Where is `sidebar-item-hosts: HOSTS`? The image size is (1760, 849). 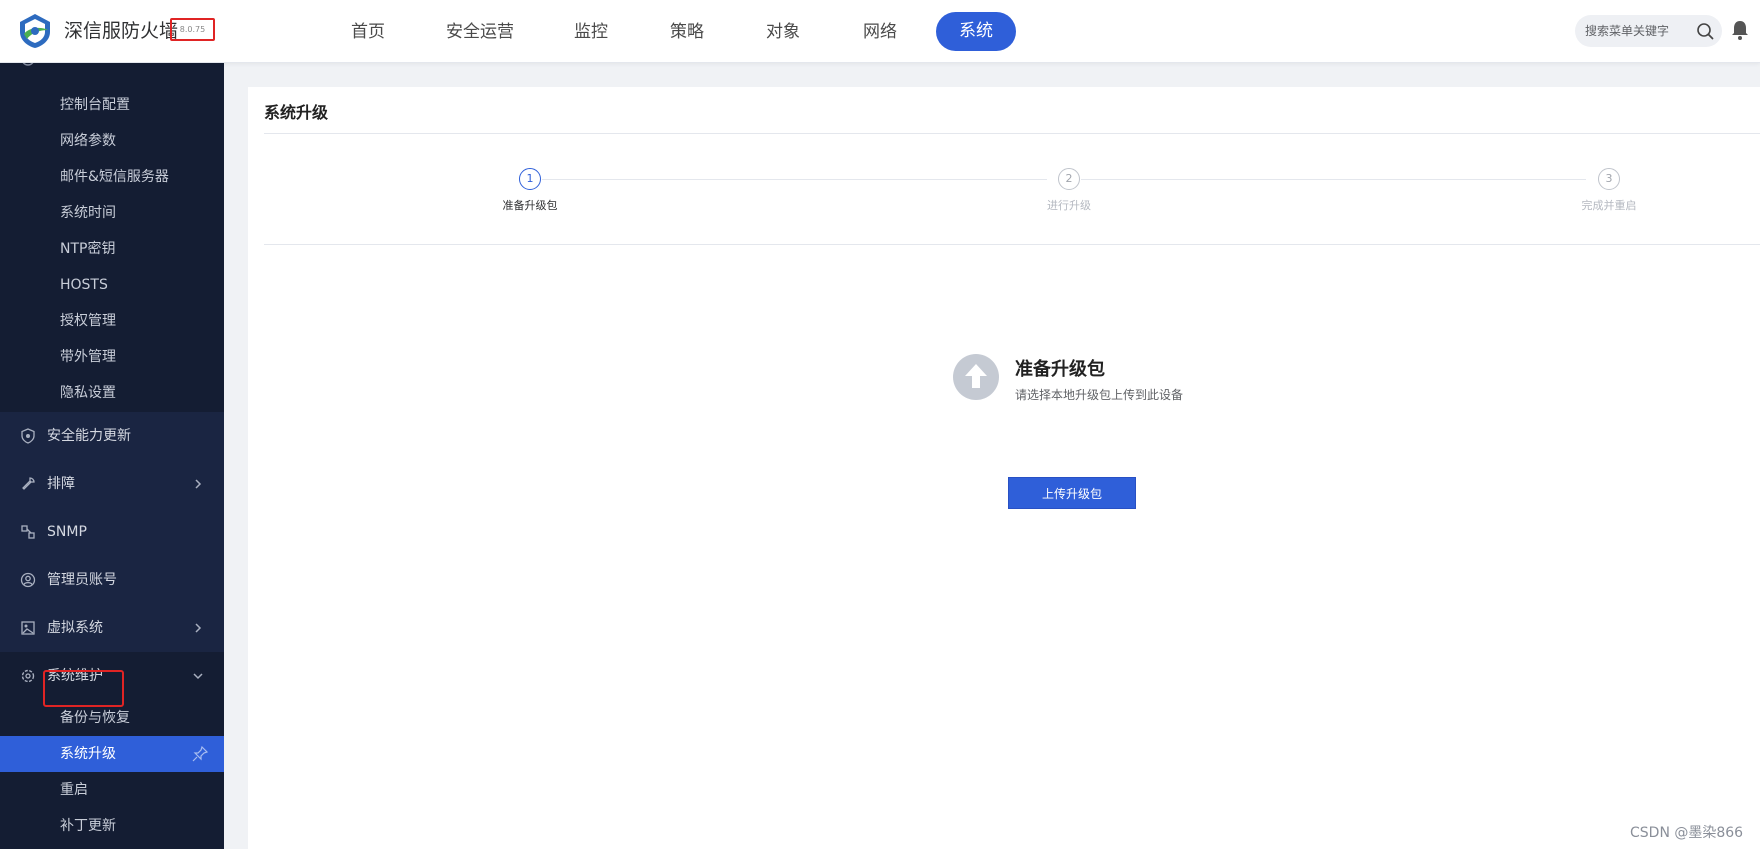 sidebar-item-hosts: HOSTS is located at coordinates (112, 285).